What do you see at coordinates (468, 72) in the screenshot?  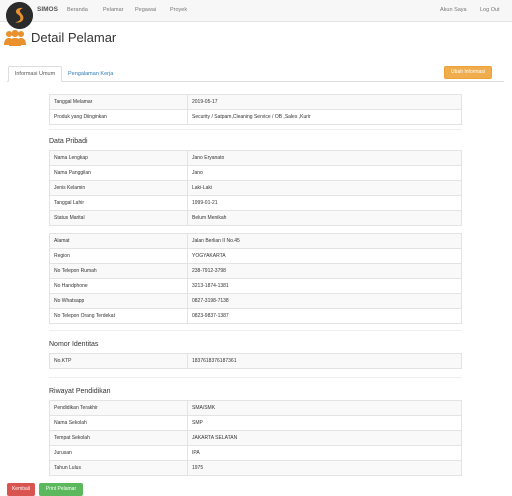 I see `edit-info-button: Ubah Informasi` at bounding box center [468, 72].